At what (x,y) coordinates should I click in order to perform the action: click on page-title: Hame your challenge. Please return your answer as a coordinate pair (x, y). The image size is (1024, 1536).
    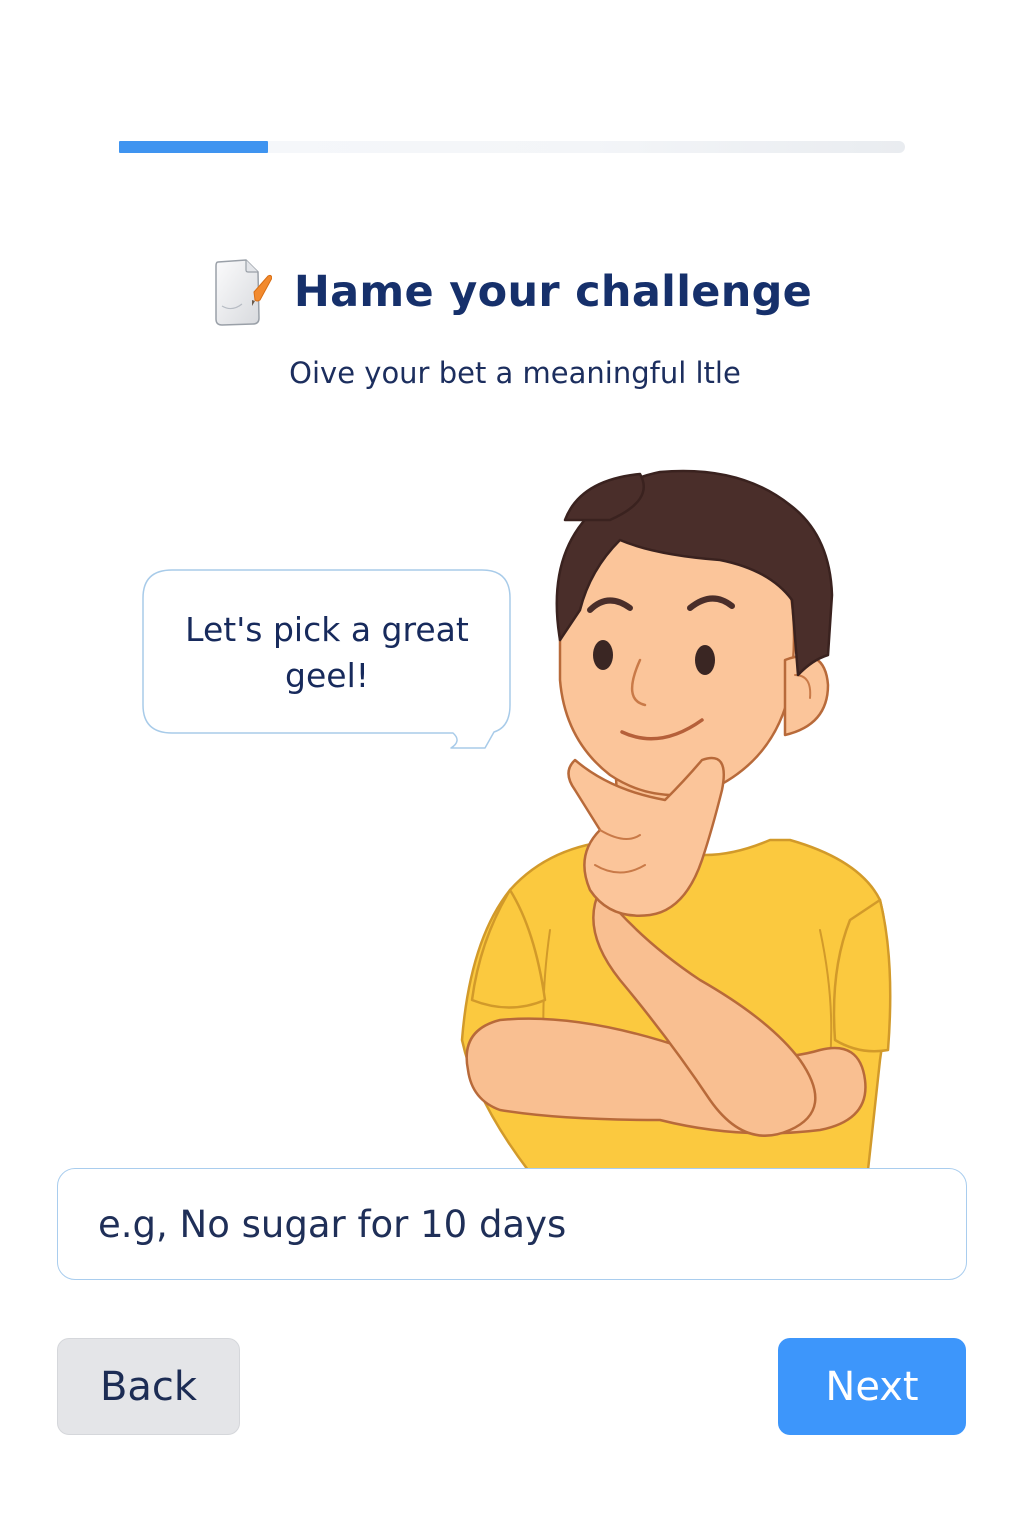
    Looking at the image, I should click on (553, 292).